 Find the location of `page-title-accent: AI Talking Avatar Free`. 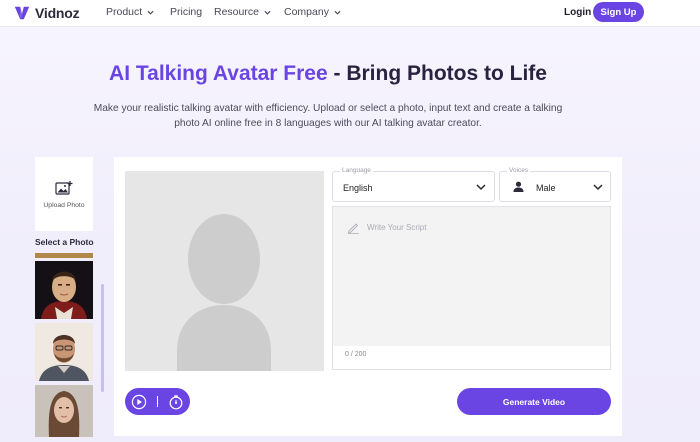

page-title-accent: AI Talking Avatar Free is located at coordinates (218, 73).